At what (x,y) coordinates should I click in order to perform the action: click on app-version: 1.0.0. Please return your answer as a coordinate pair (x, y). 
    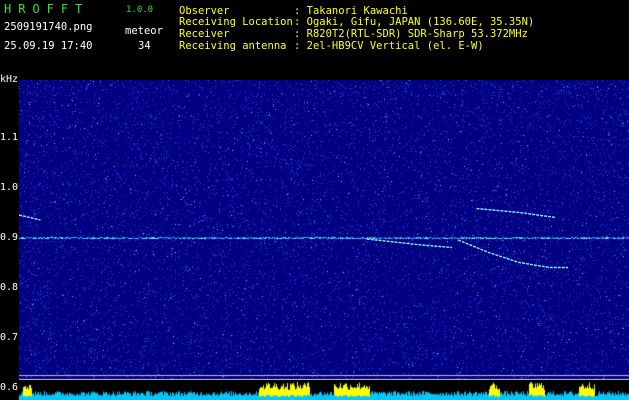
    Looking at the image, I should click on (140, 10).